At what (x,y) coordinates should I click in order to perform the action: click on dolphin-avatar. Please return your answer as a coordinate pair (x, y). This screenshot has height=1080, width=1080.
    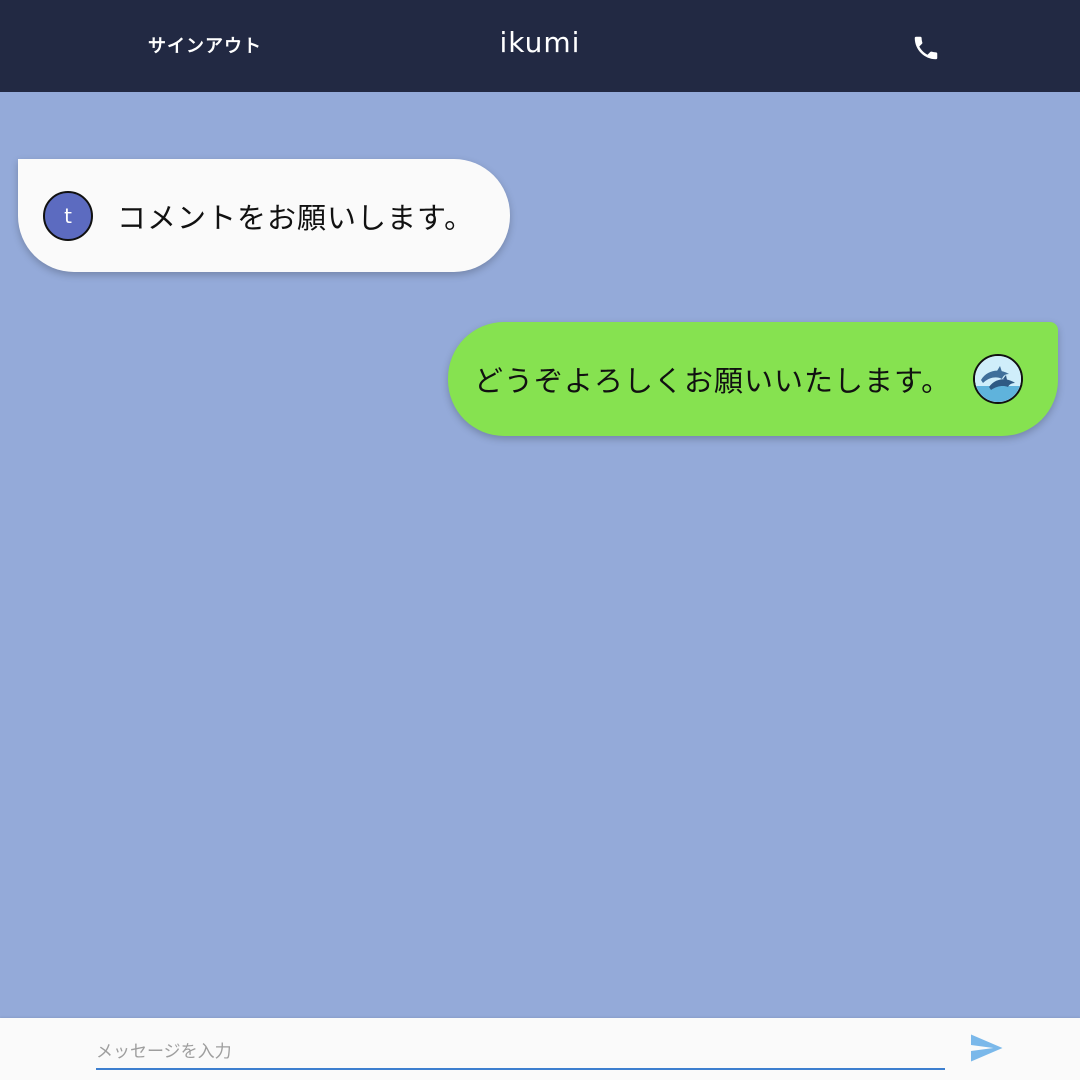
    Looking at the image, I should click on (998, 379).